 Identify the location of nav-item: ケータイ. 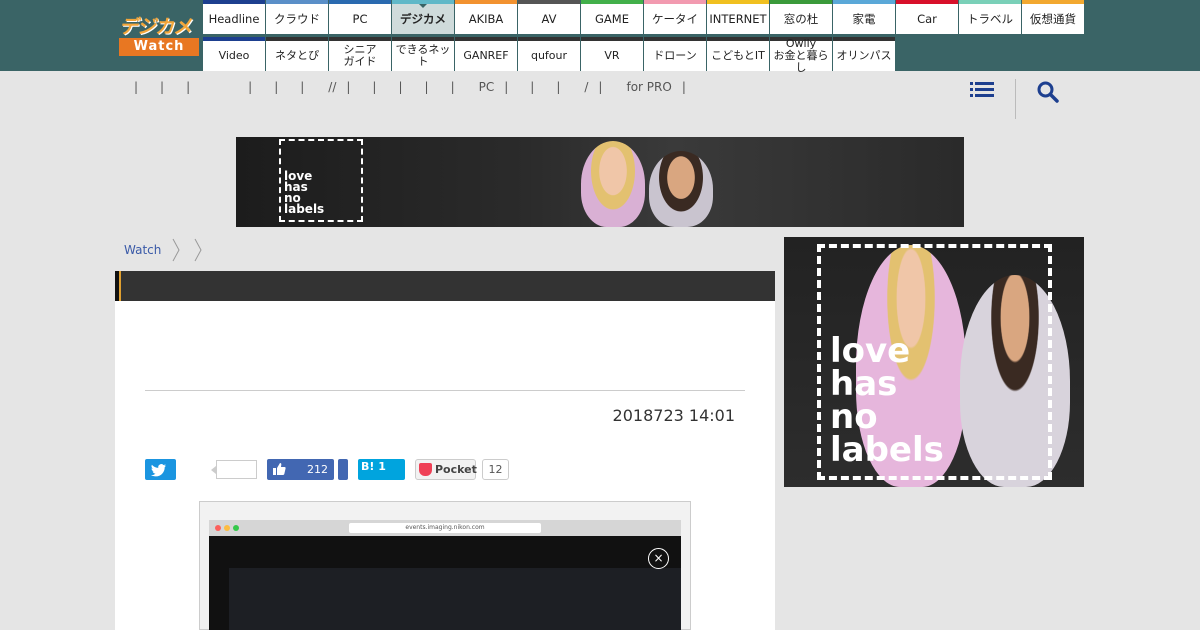
(675, 17).